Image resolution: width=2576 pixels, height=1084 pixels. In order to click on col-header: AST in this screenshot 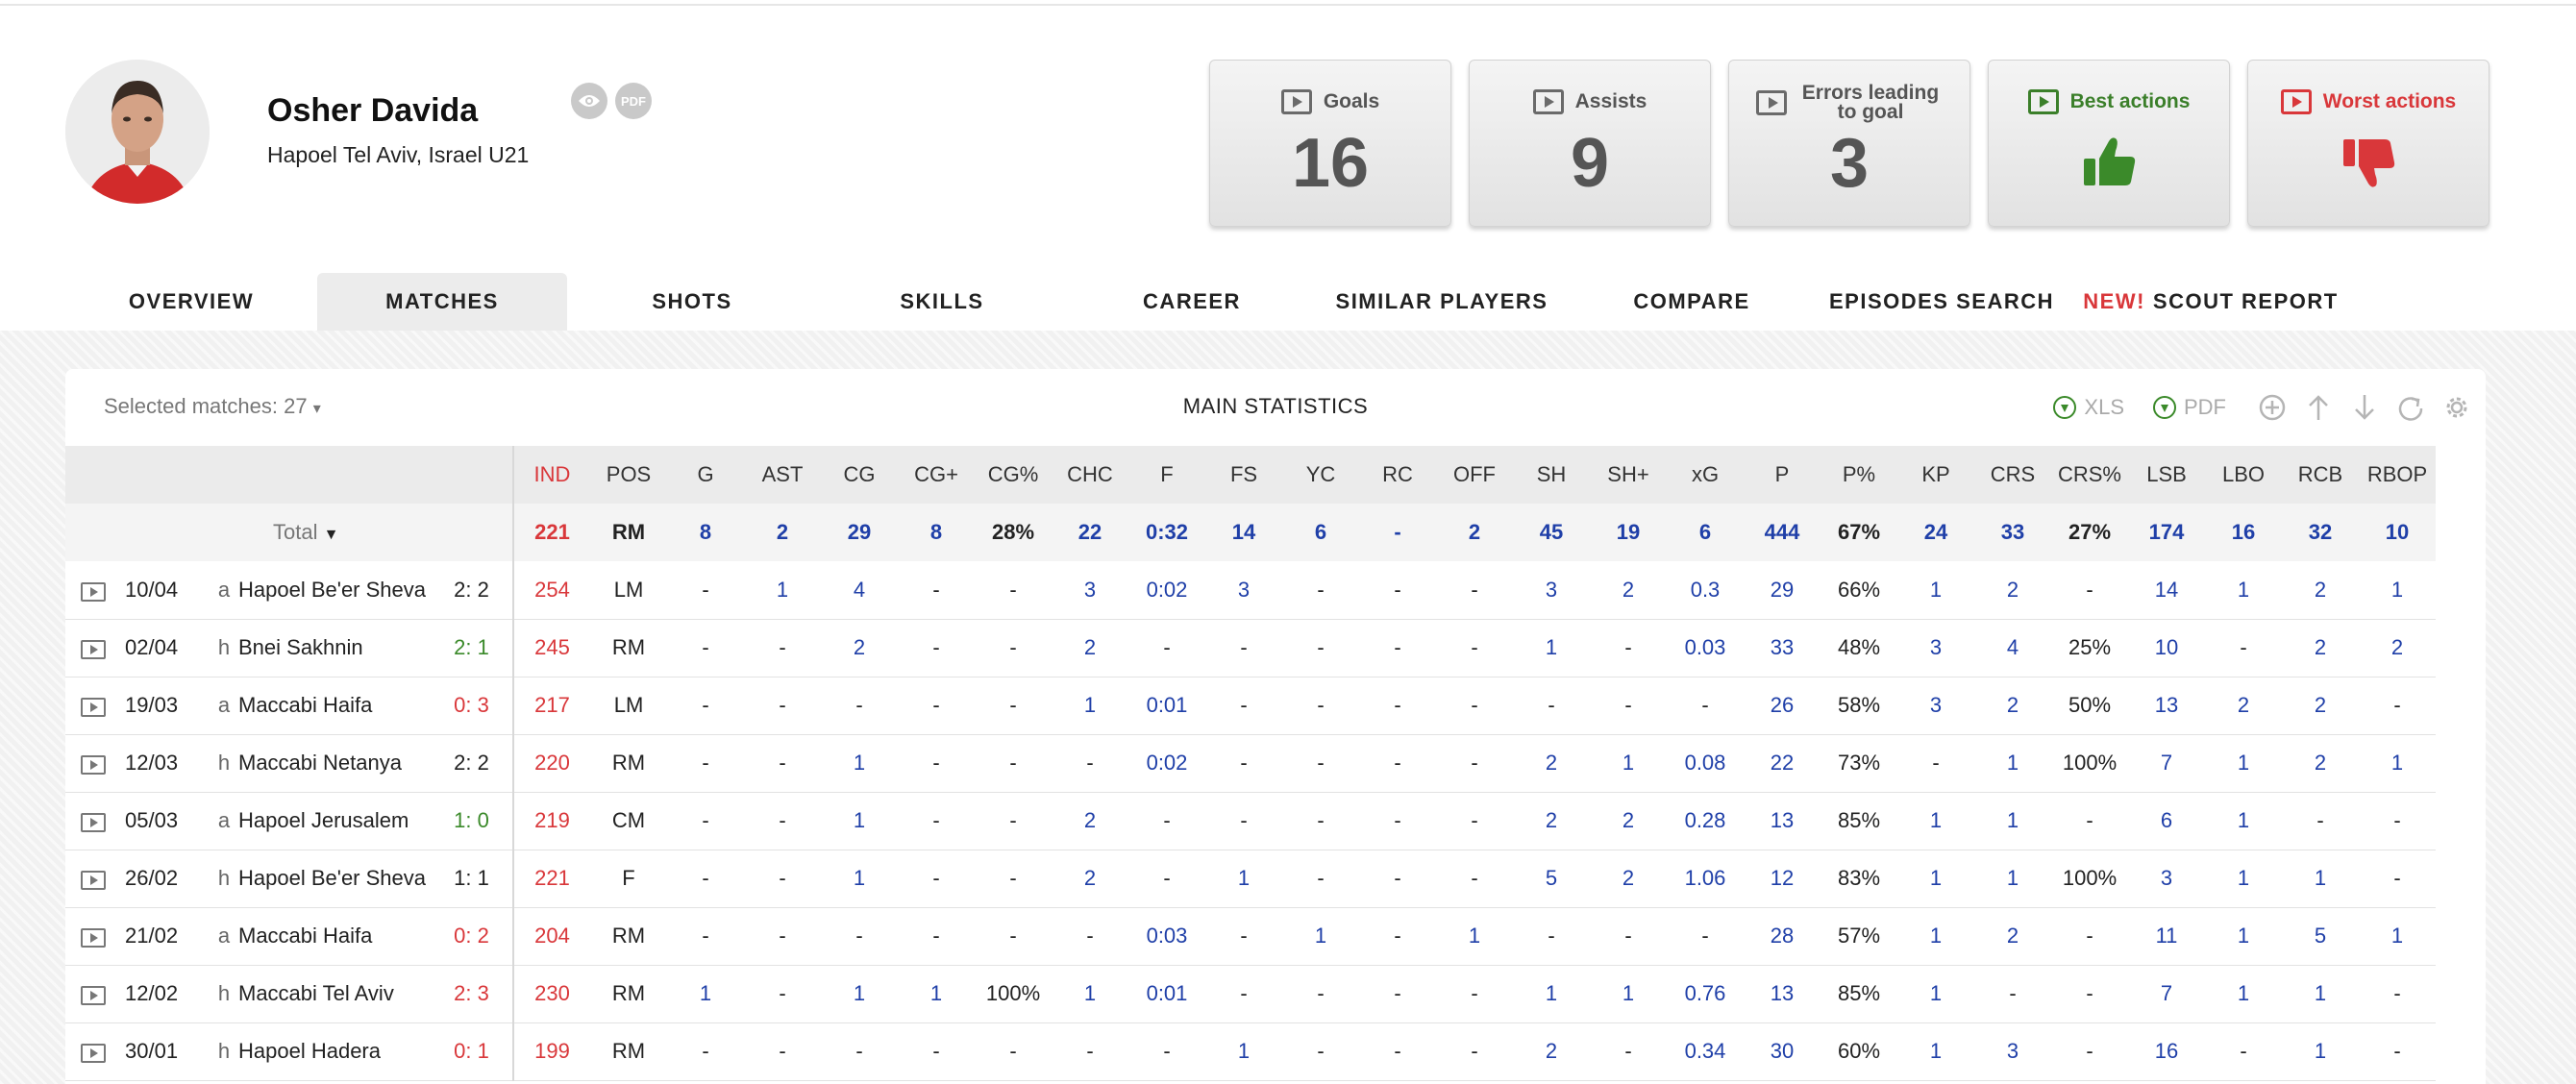, I will do `click(782, 475)`.